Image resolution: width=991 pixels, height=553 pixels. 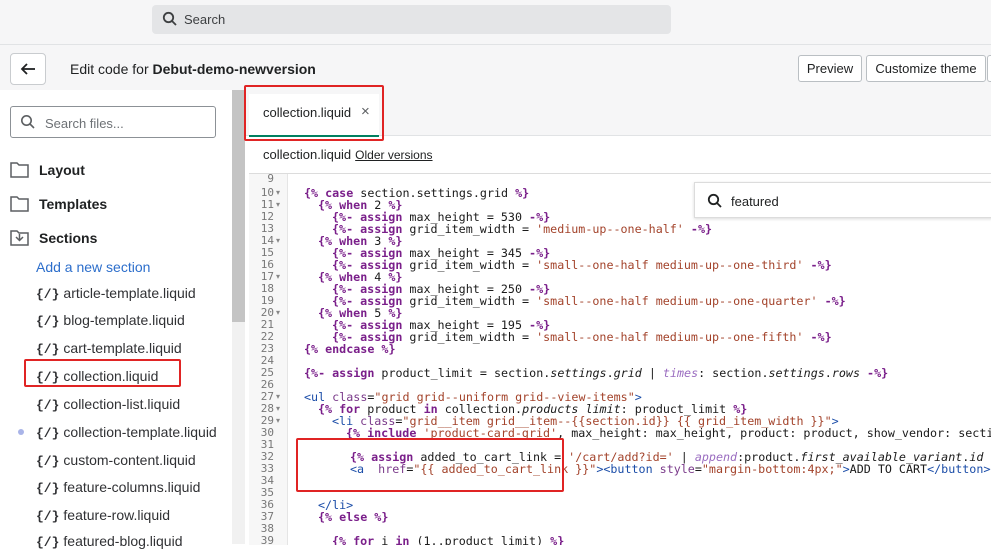 What do you see at coordinates (122, 348) in the screenshot?
I see `file-name: cart-template.liquid` at bounding box center [122, 348].